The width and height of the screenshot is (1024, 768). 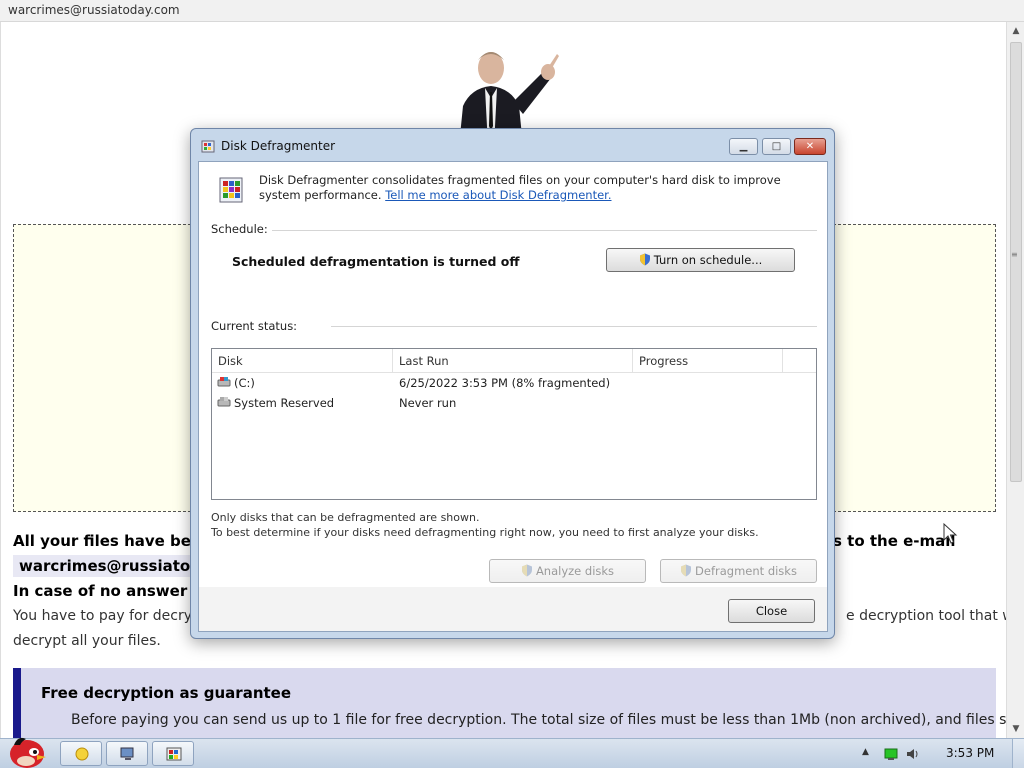 I want to click on defragment-disks-button: Defragment disks, so click(x=738, y=571).